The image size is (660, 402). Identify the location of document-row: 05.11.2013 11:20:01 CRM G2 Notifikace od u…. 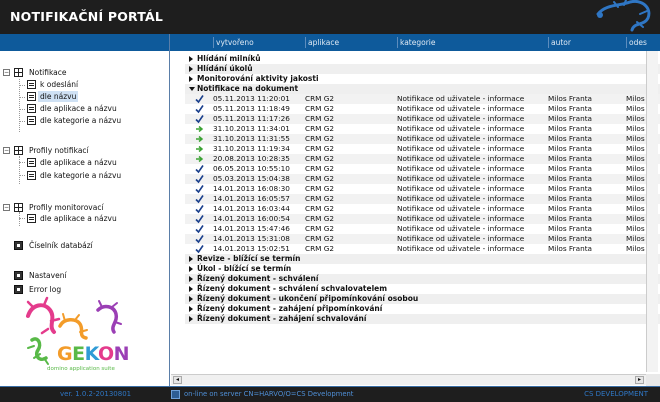
(422, 99).